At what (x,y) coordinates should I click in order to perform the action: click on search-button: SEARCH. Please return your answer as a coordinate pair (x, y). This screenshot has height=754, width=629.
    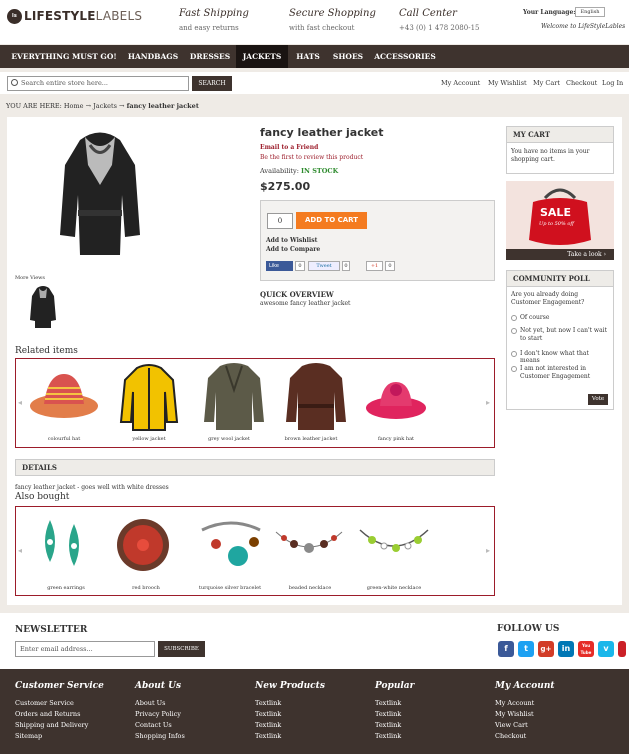
    Looking at the image, I should click on (212, 83).